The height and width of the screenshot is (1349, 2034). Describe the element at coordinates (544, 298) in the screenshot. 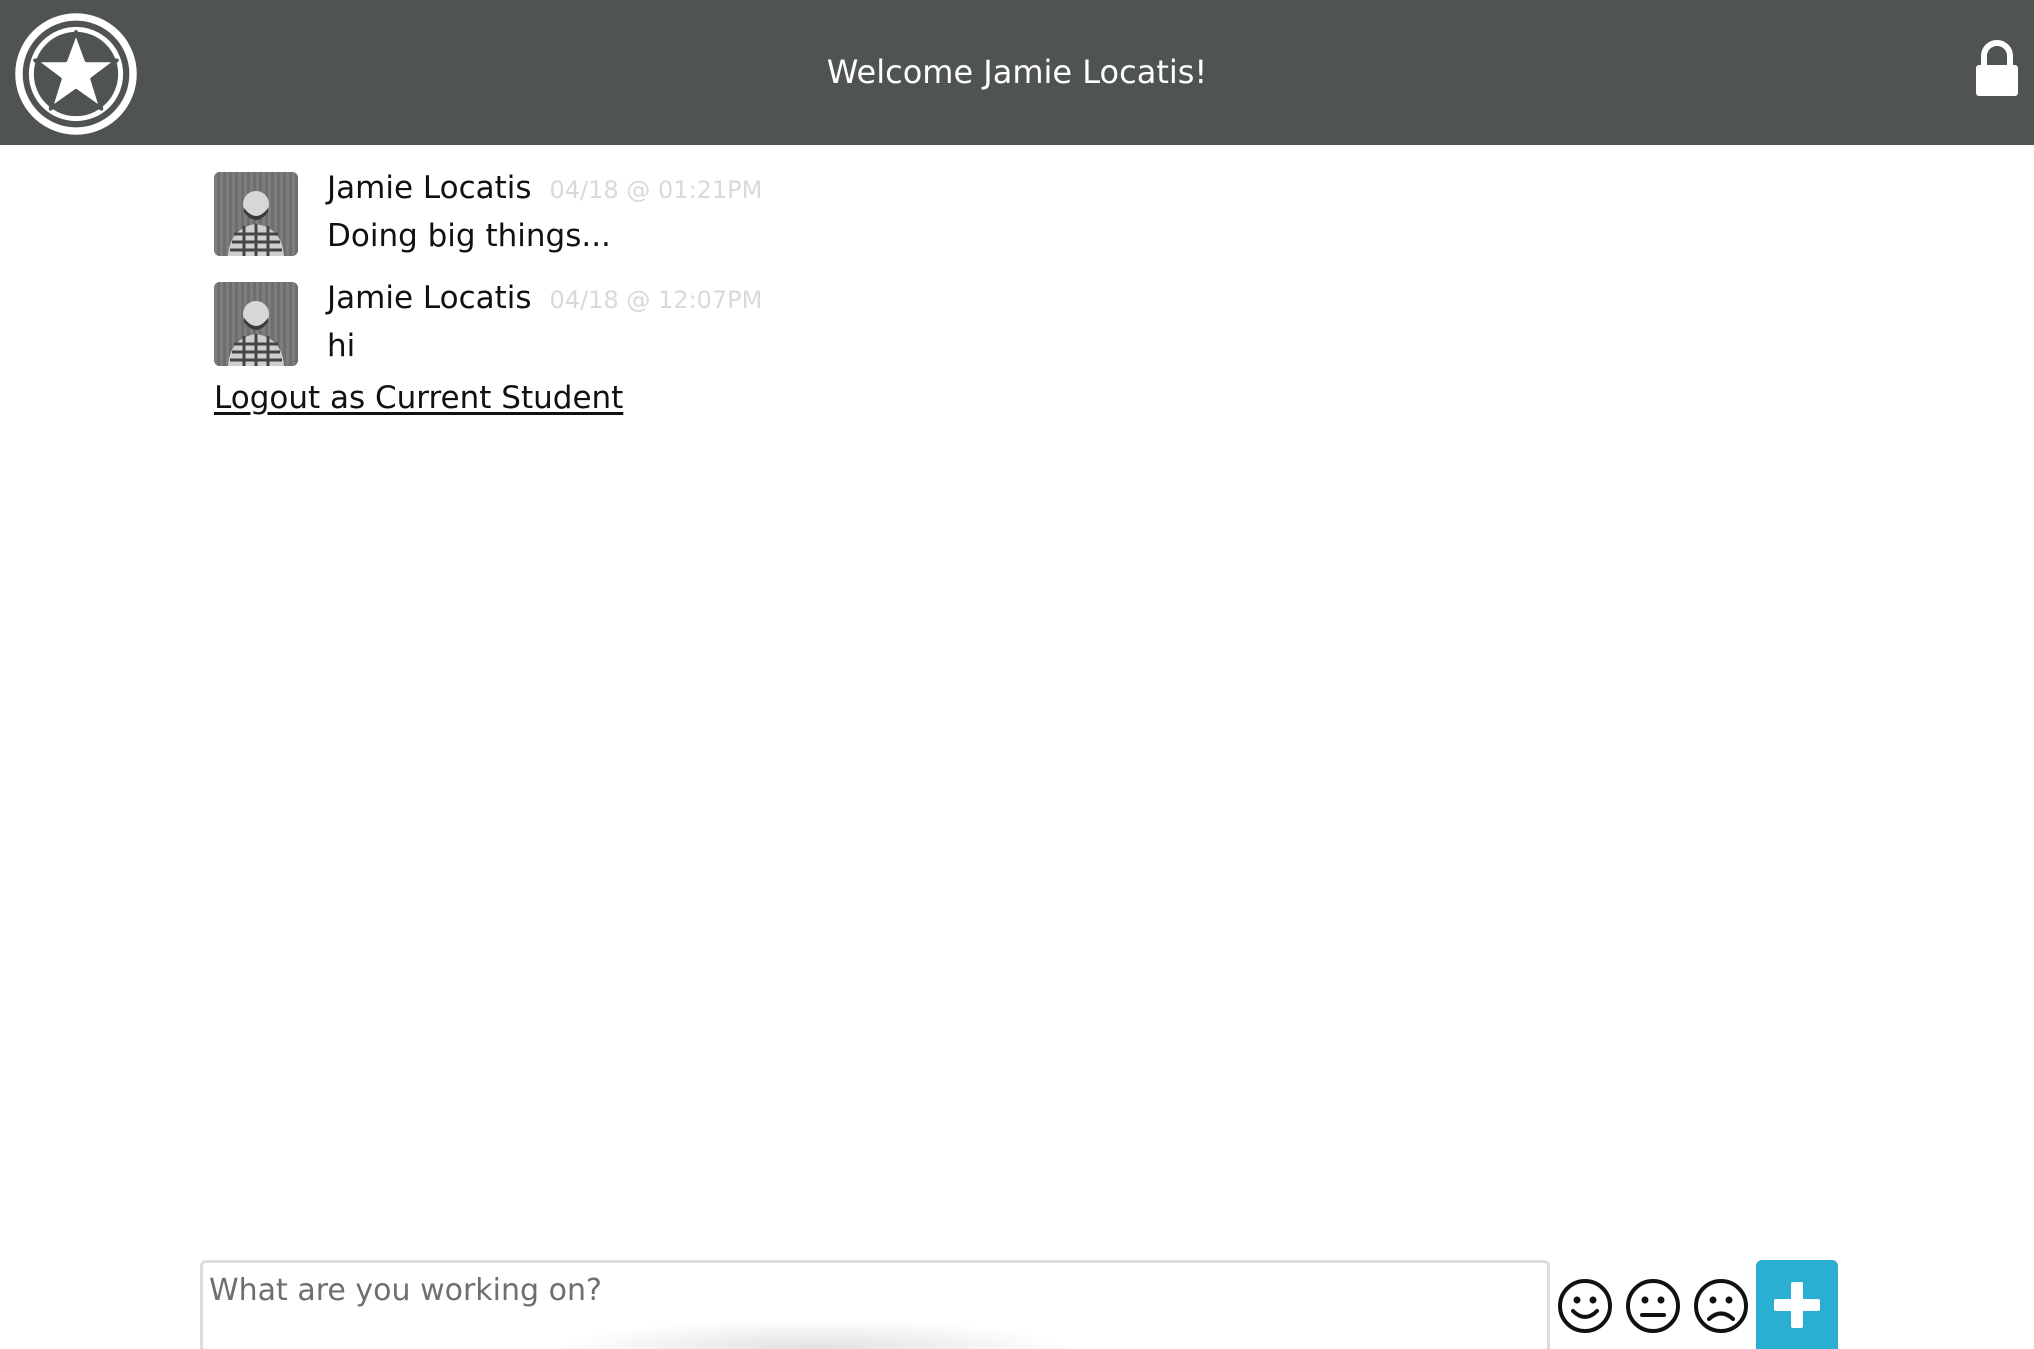

I see `message-header: Jamie Locatis 04/18 @ 12:07PM` at that location.